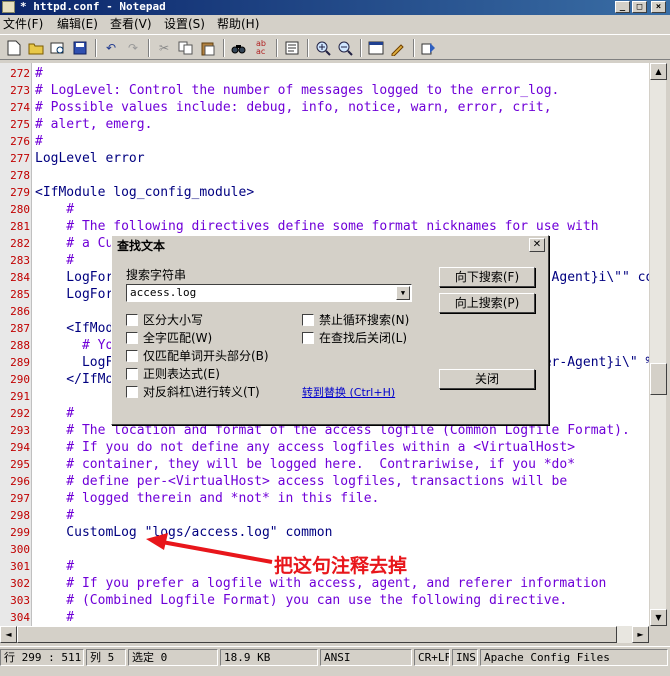 Image resolution: width=670 pixels, height=676 pixels. Describe the element at coordinates (20, 294) in the screenshot. I see `line-number: 285` at that location.